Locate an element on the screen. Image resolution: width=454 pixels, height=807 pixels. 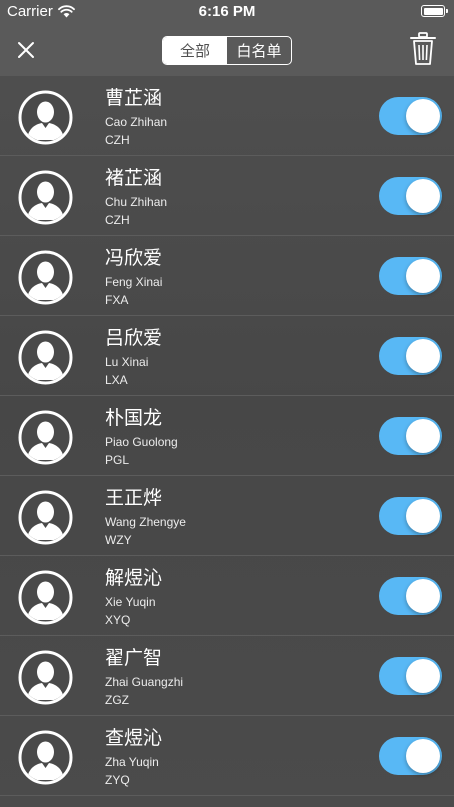
contact-name: 查煜沁 is located at coordinates (134, 738).